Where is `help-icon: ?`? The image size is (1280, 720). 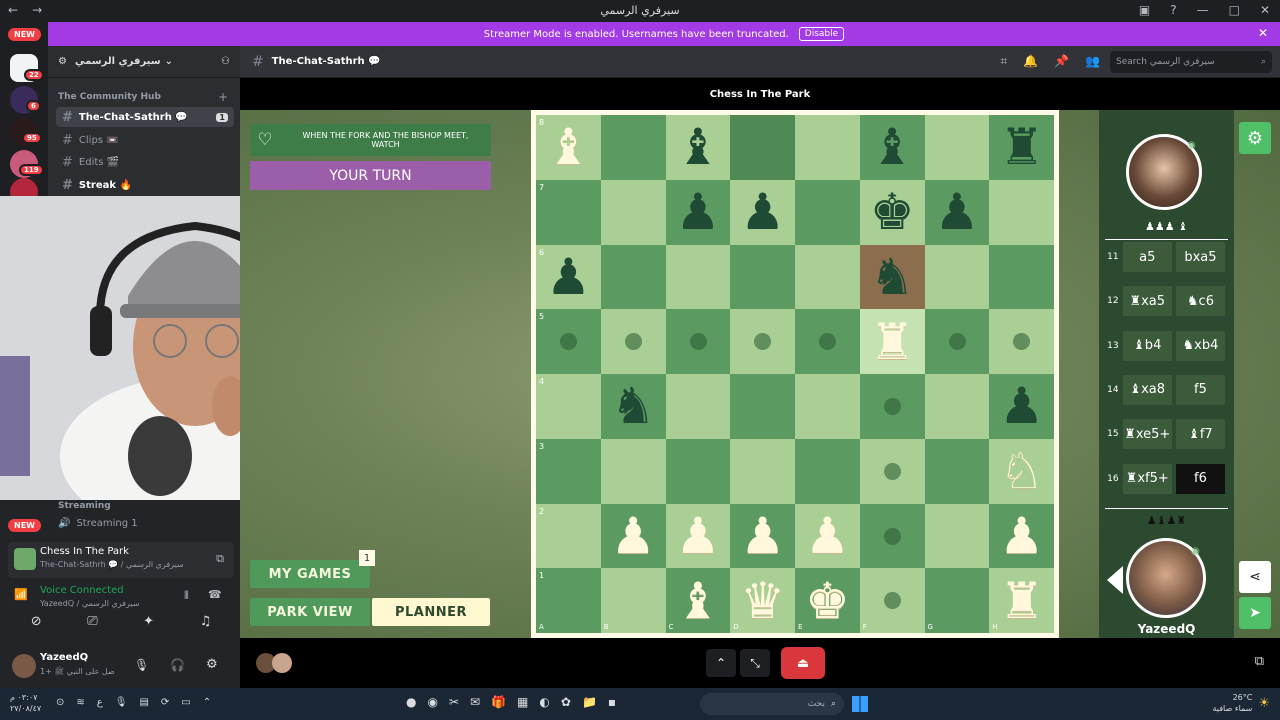 help-icon: ? is located at coordinates (1173, 10).